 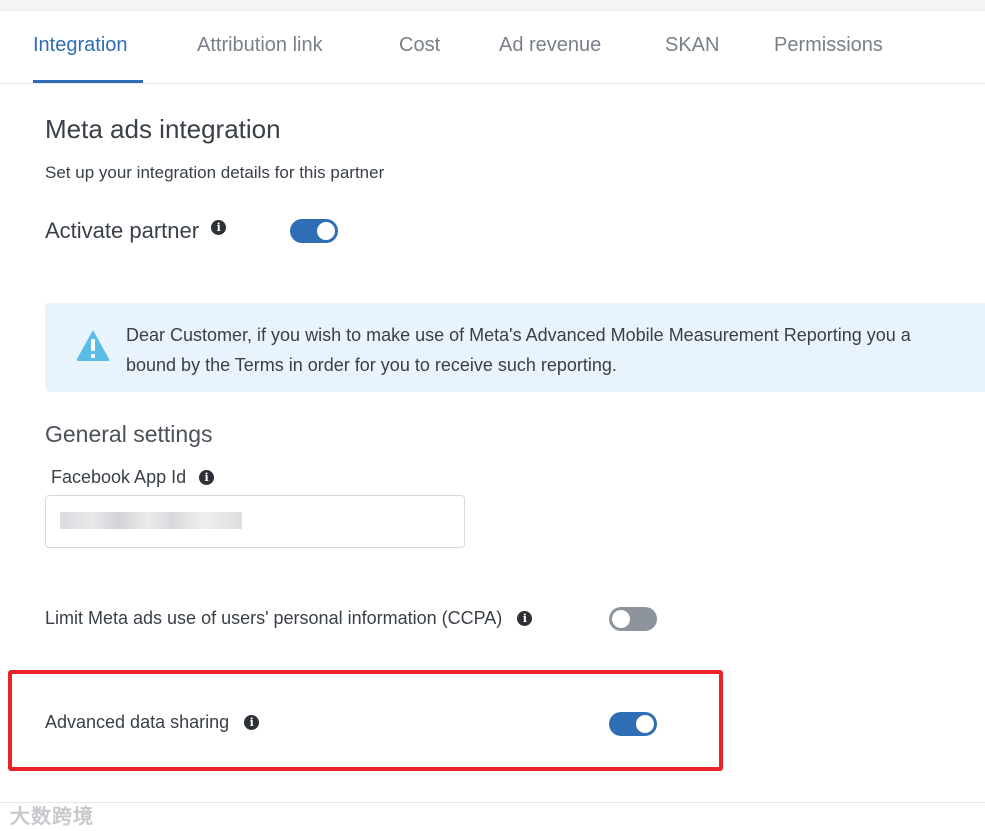 What do you see at coordinates (119, 477) in the screenshot?
I see `facebook-app-id-label: Facebook App Id` at bounding box center [119, 477].